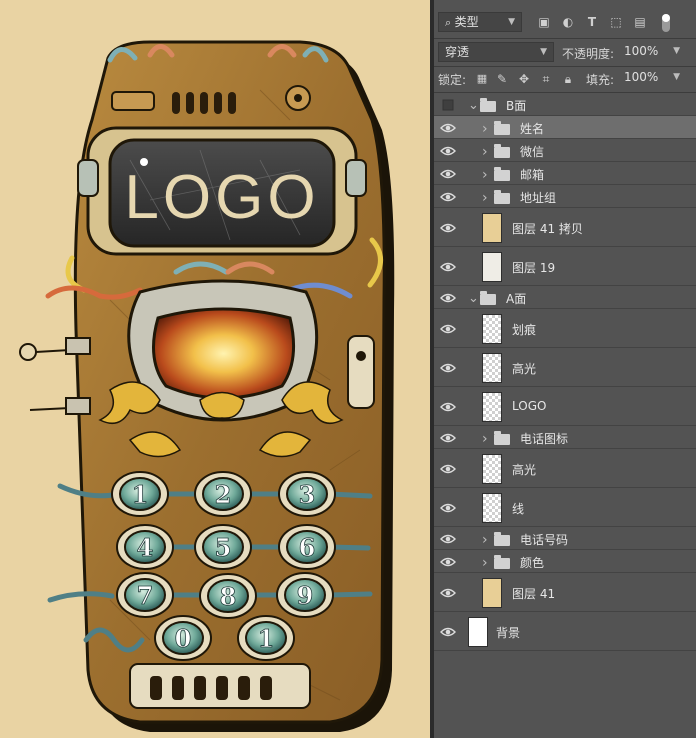 This screenshot has width=696, height=738. I want to click on layer-group-row: › 电话号码, so click(565, 538).